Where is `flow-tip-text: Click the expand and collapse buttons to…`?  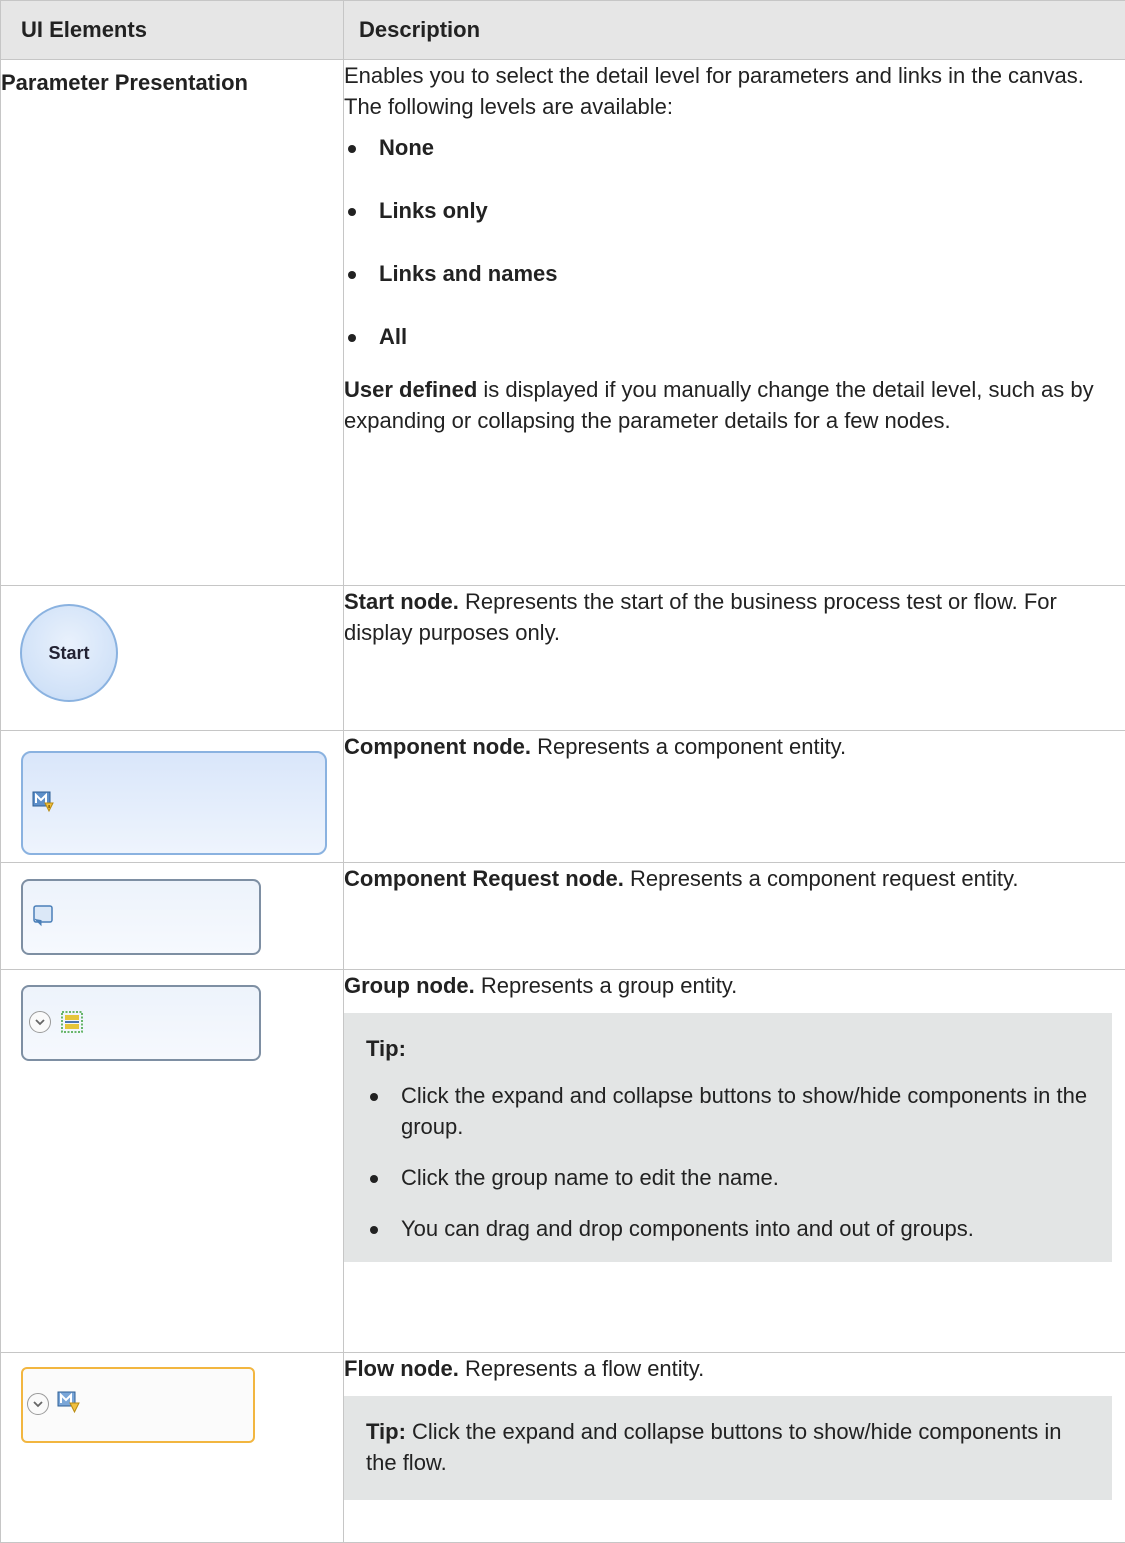
flow-tip-text: Click the expand and collapse buttons to… is located at coordinates (713, 1447).